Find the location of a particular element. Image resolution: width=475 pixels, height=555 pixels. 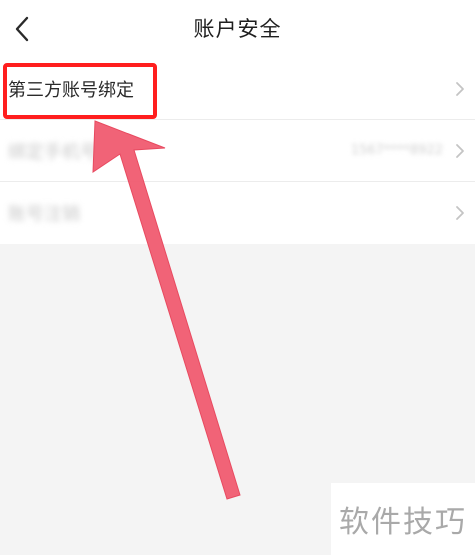

setting-row-third-party-binding: 第三方账号绑定 is located at coordinates (237, 89).